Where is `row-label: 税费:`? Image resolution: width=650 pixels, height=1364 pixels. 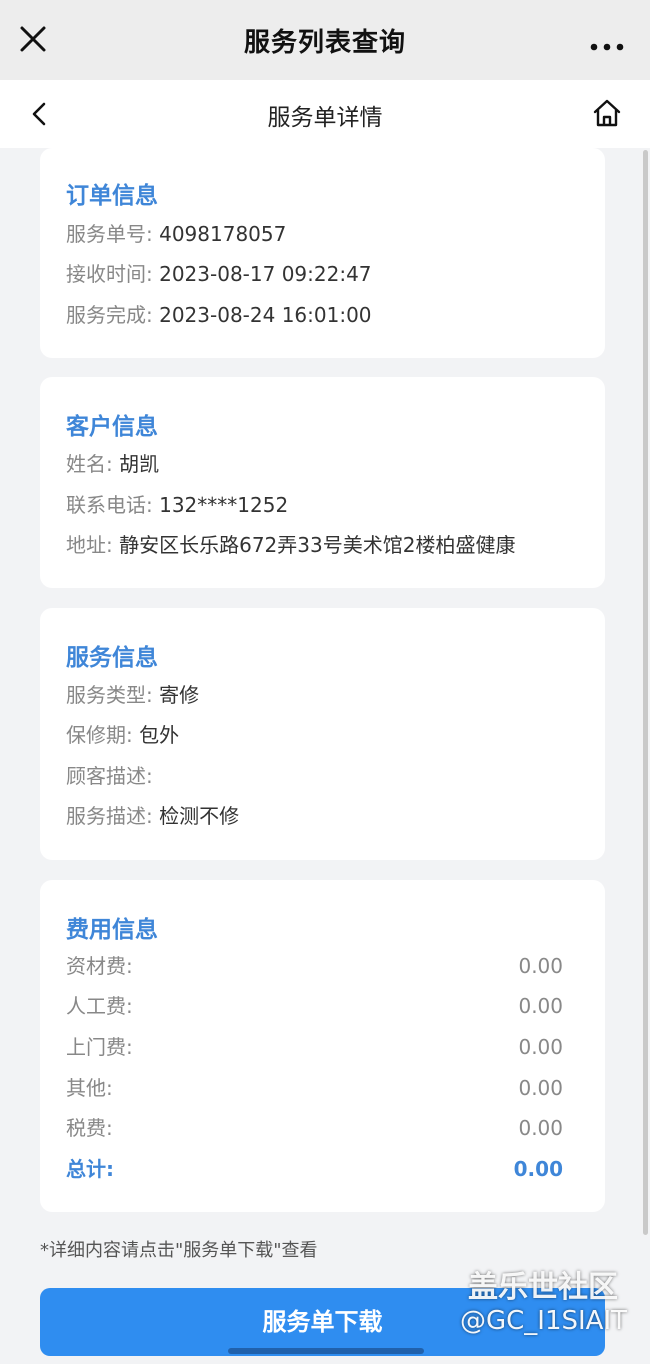
row-label: 税费: is located at coordinates (89, 1128).